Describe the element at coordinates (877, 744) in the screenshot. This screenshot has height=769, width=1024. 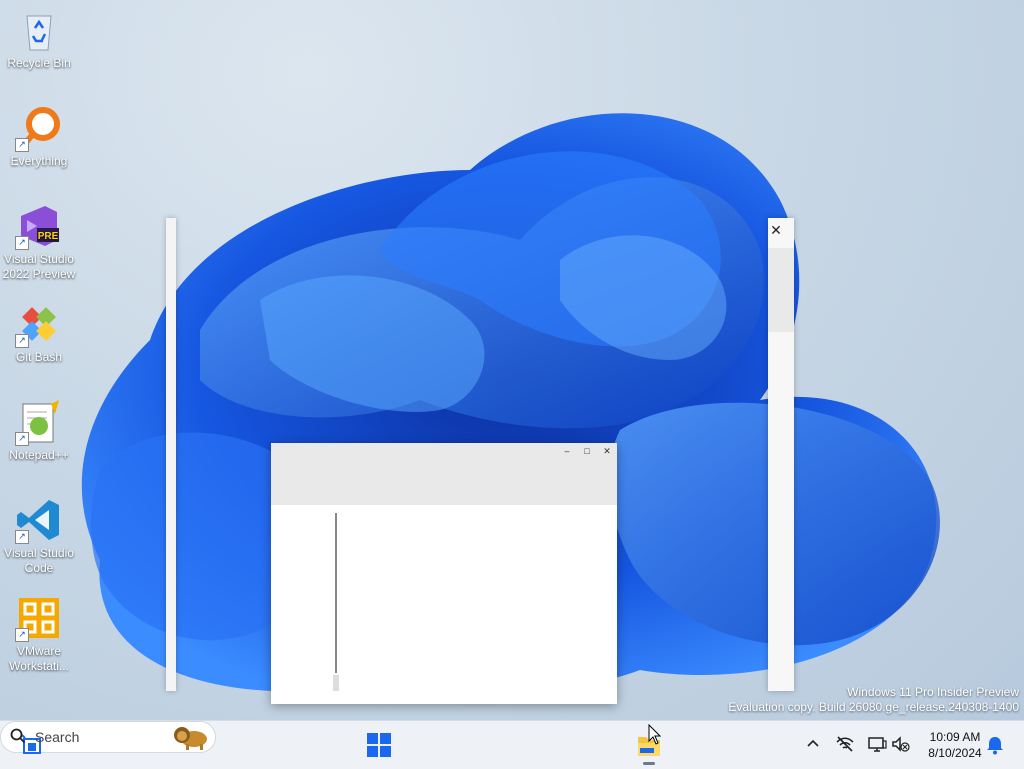
I see `display-icon` at that location.